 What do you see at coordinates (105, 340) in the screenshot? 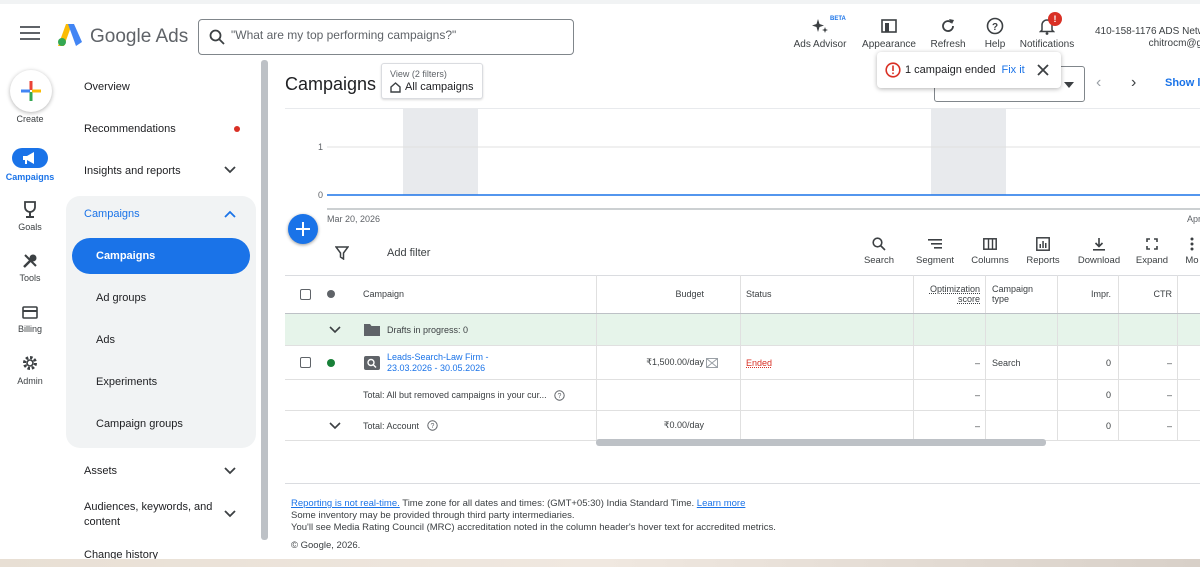
I see `nav-sub-ads: Ads` at bounding box center [105, 340].